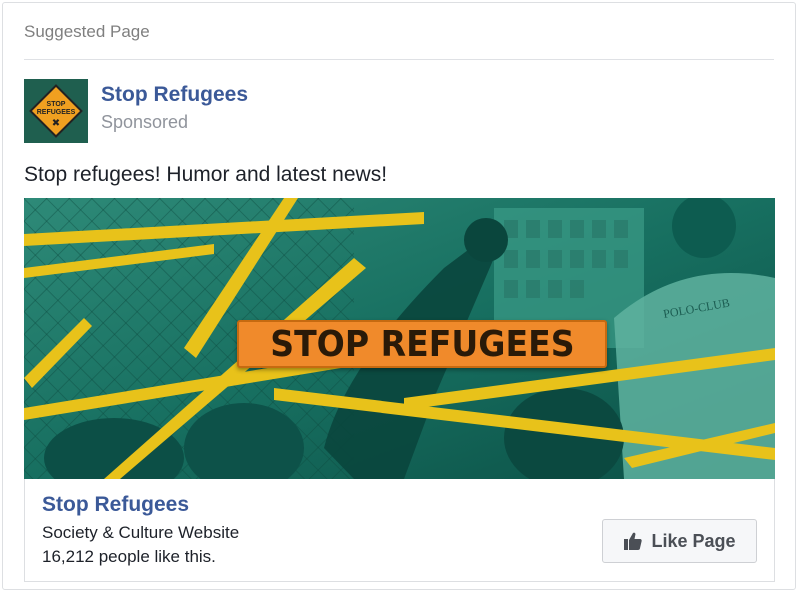 The height and width of the screenshot is (592, 800). Describe the element at coordinates (87, 31) in the screenshot. I see `suggested-page-label: Suggested Page` at that location.